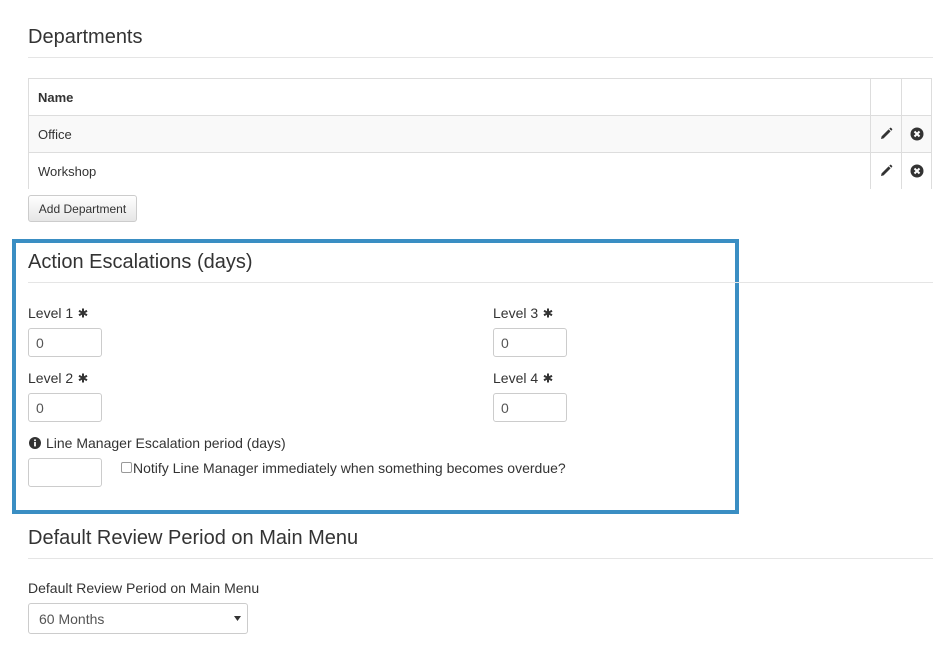  Describe the element at coordinates (51, 313) in the screenshot. I see `level-1-label: Level 1` at that location.